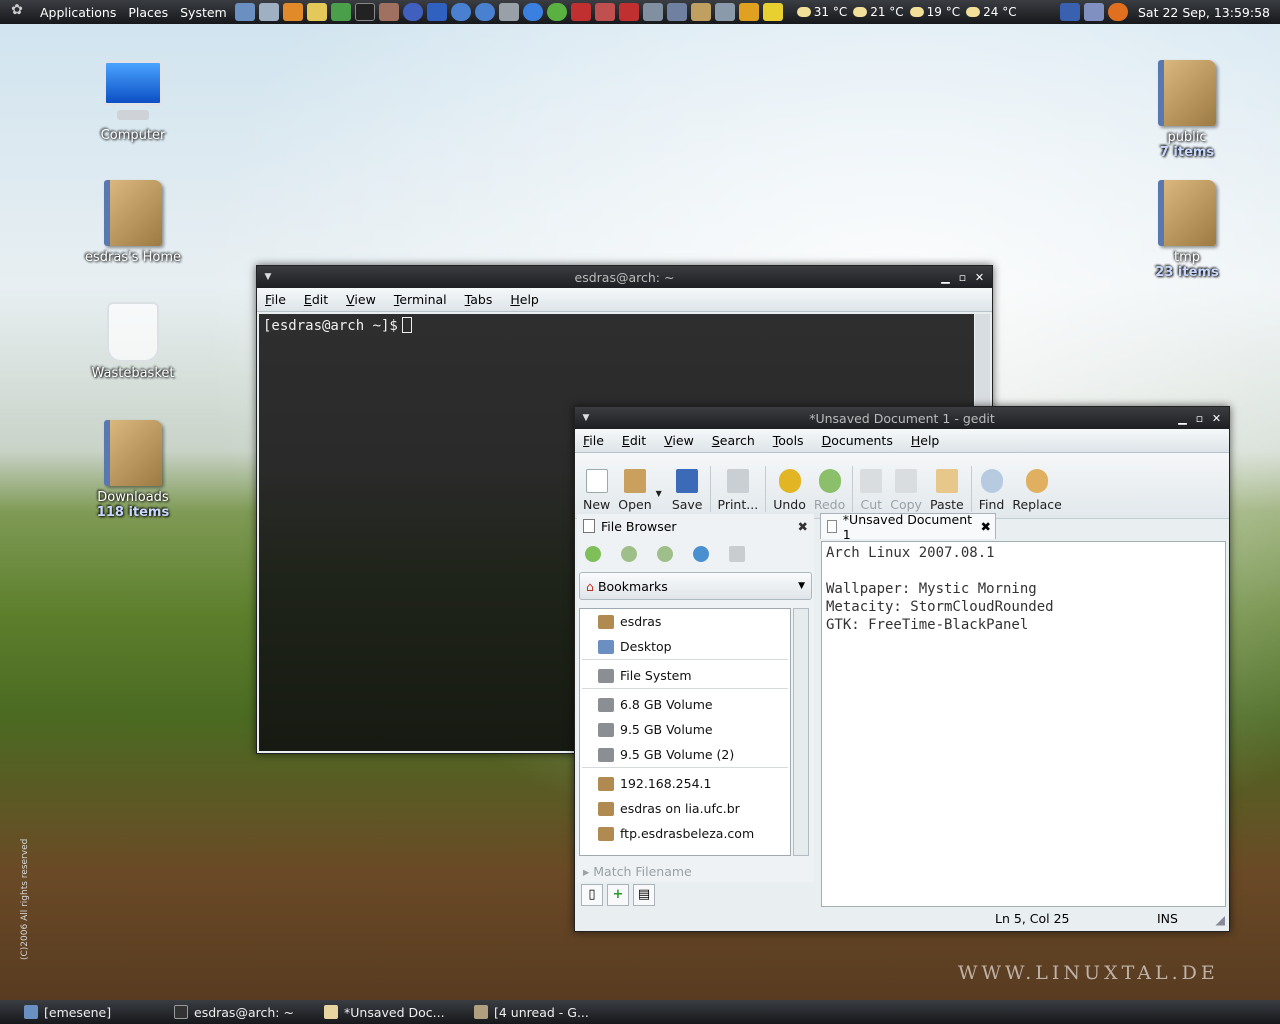 This screenshot has width=1280, height=1024. What do you see at coordinates (592, 895) in the screenshot?
I see `documents-tab-icon: ▯` at bounding box center [592, 895].